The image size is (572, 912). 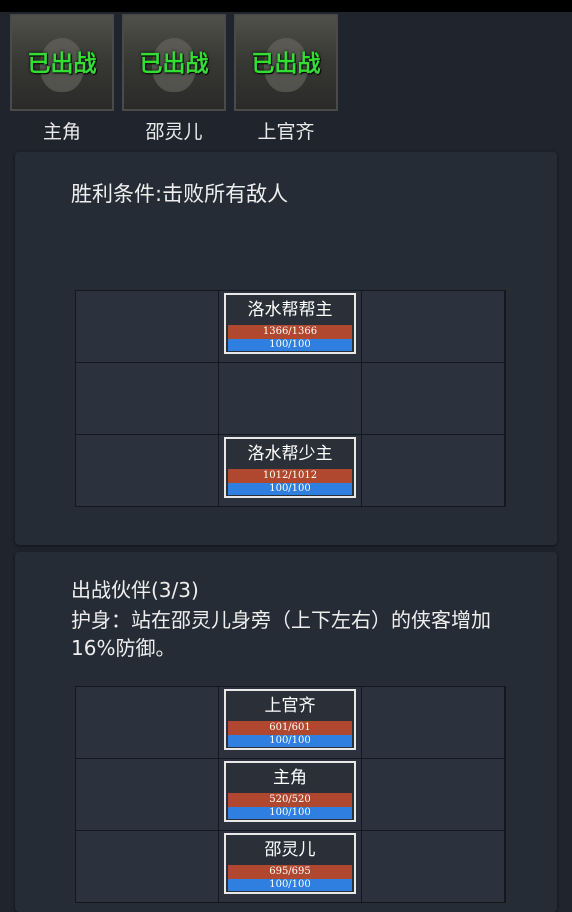 I want to click on unit-name: 洛水帮少主, so click(x=290, y=454).